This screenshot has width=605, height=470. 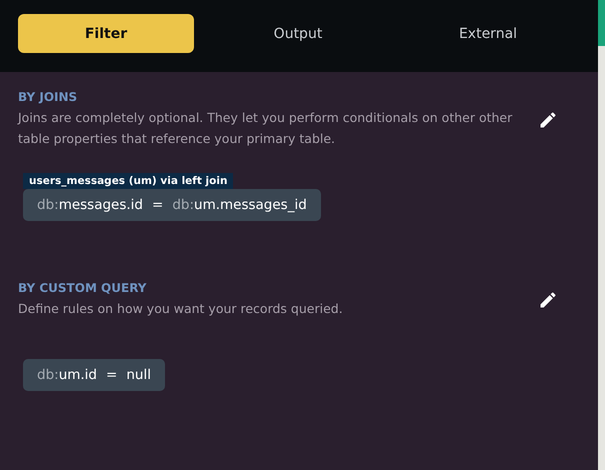 What do you see at coordinates (266, 128) in the screenshot?
I see `section-description: Joins are completely optional. They let you perform conditionals on other other table properties that reference your primary table.` at bounding box center [266, 128].